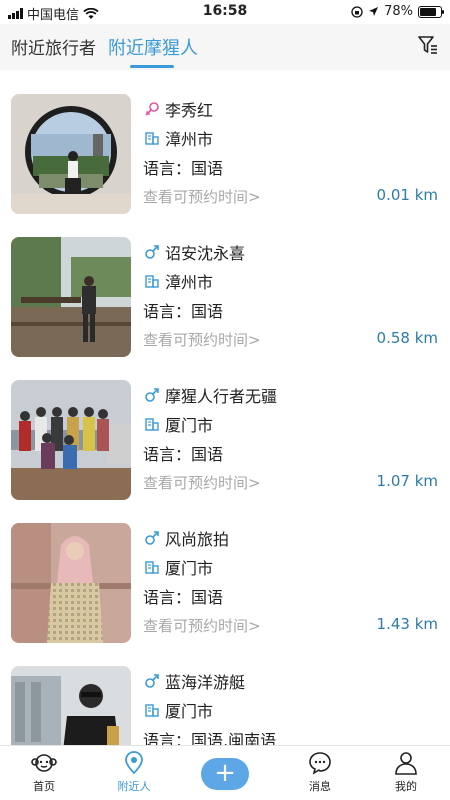  What do you see at coordinates (44, 786) in the screenshot?
I see `nav-home-label: 首页` at bounding box center [44, 786].